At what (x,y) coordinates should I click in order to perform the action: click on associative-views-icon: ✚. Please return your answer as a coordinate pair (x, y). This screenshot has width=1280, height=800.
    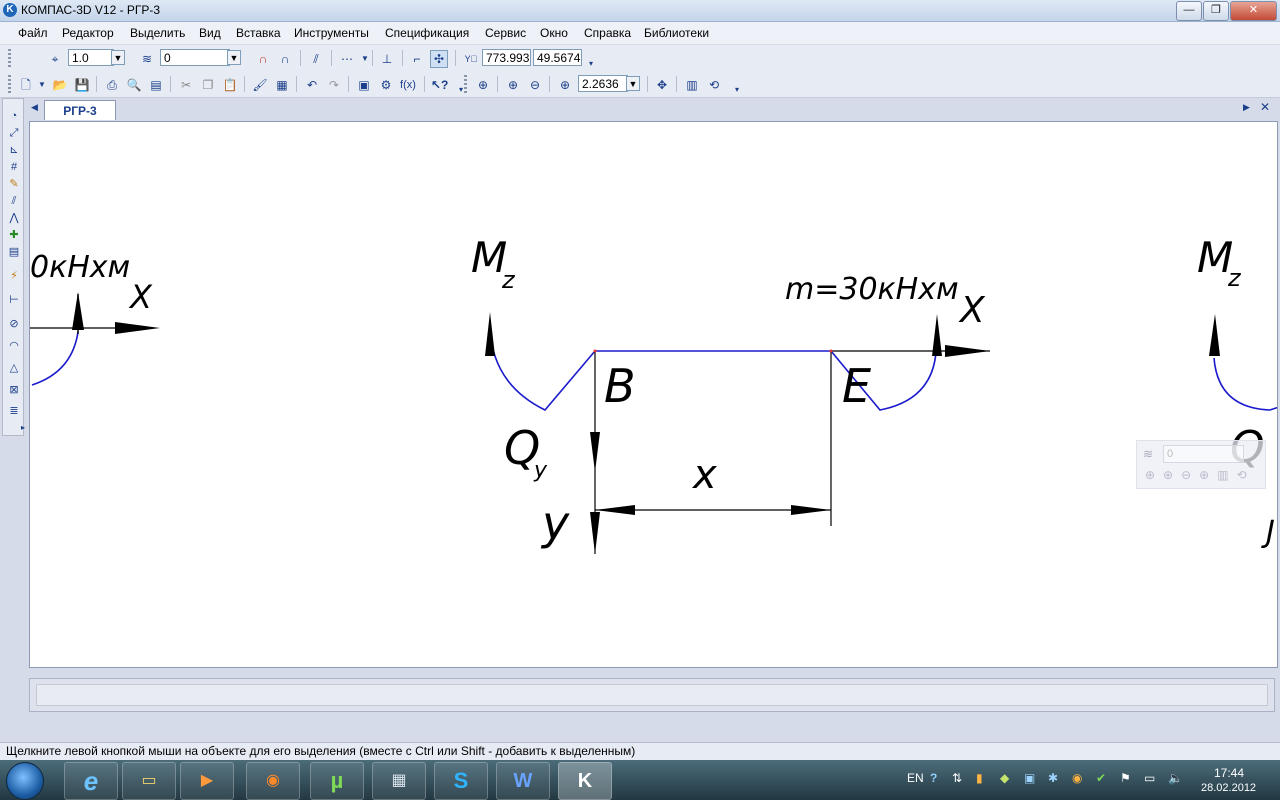
    Looking at the image, I should click on (14, 235).